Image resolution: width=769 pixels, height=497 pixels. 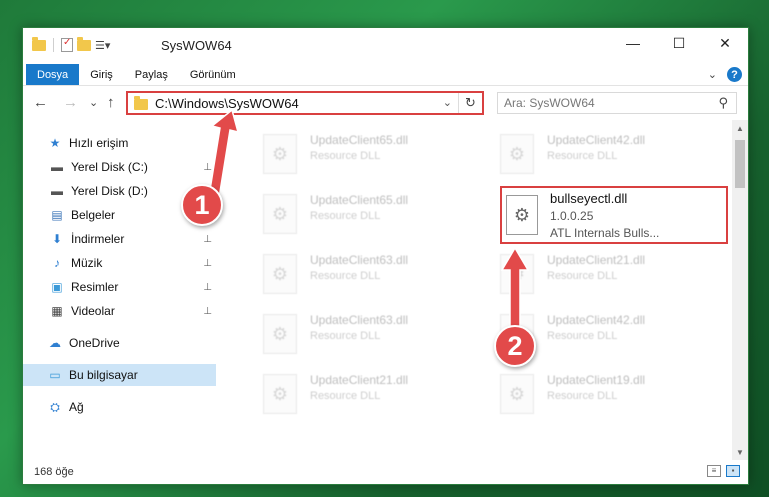 What do you see at coordinates (447, 102) in the screenshot?
I see `chevron-down-icon: ⌄` at bounding box center [447, 102].